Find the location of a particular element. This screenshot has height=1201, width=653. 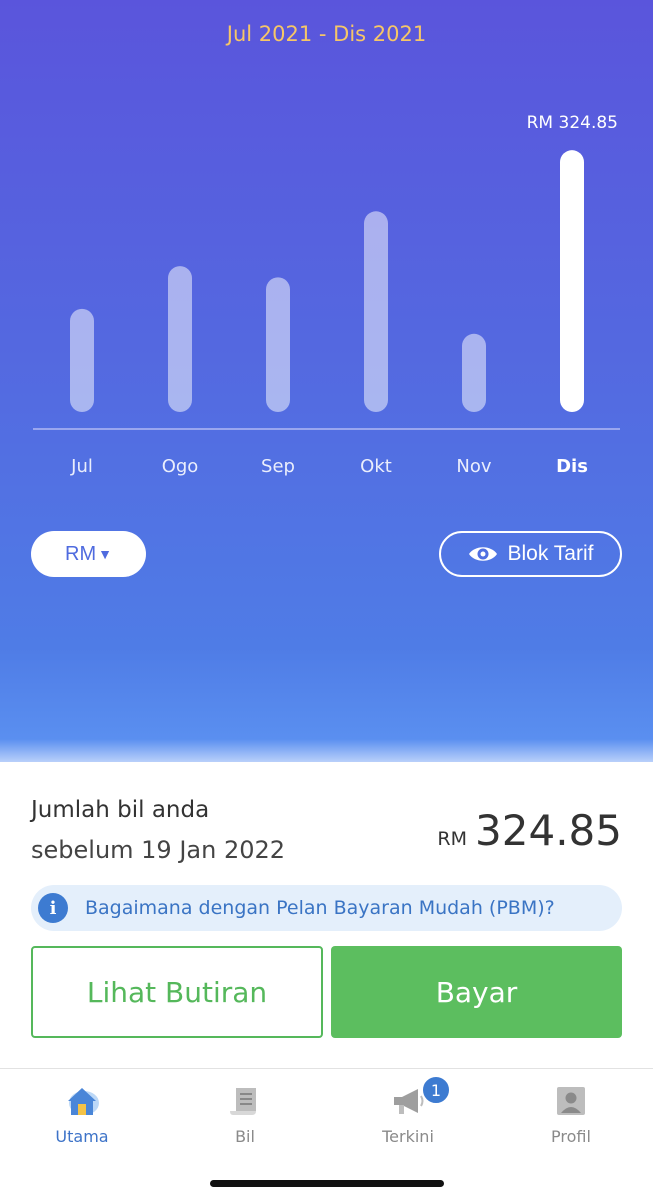

tab-utama: Utama is located at coordinates (82, 1114).